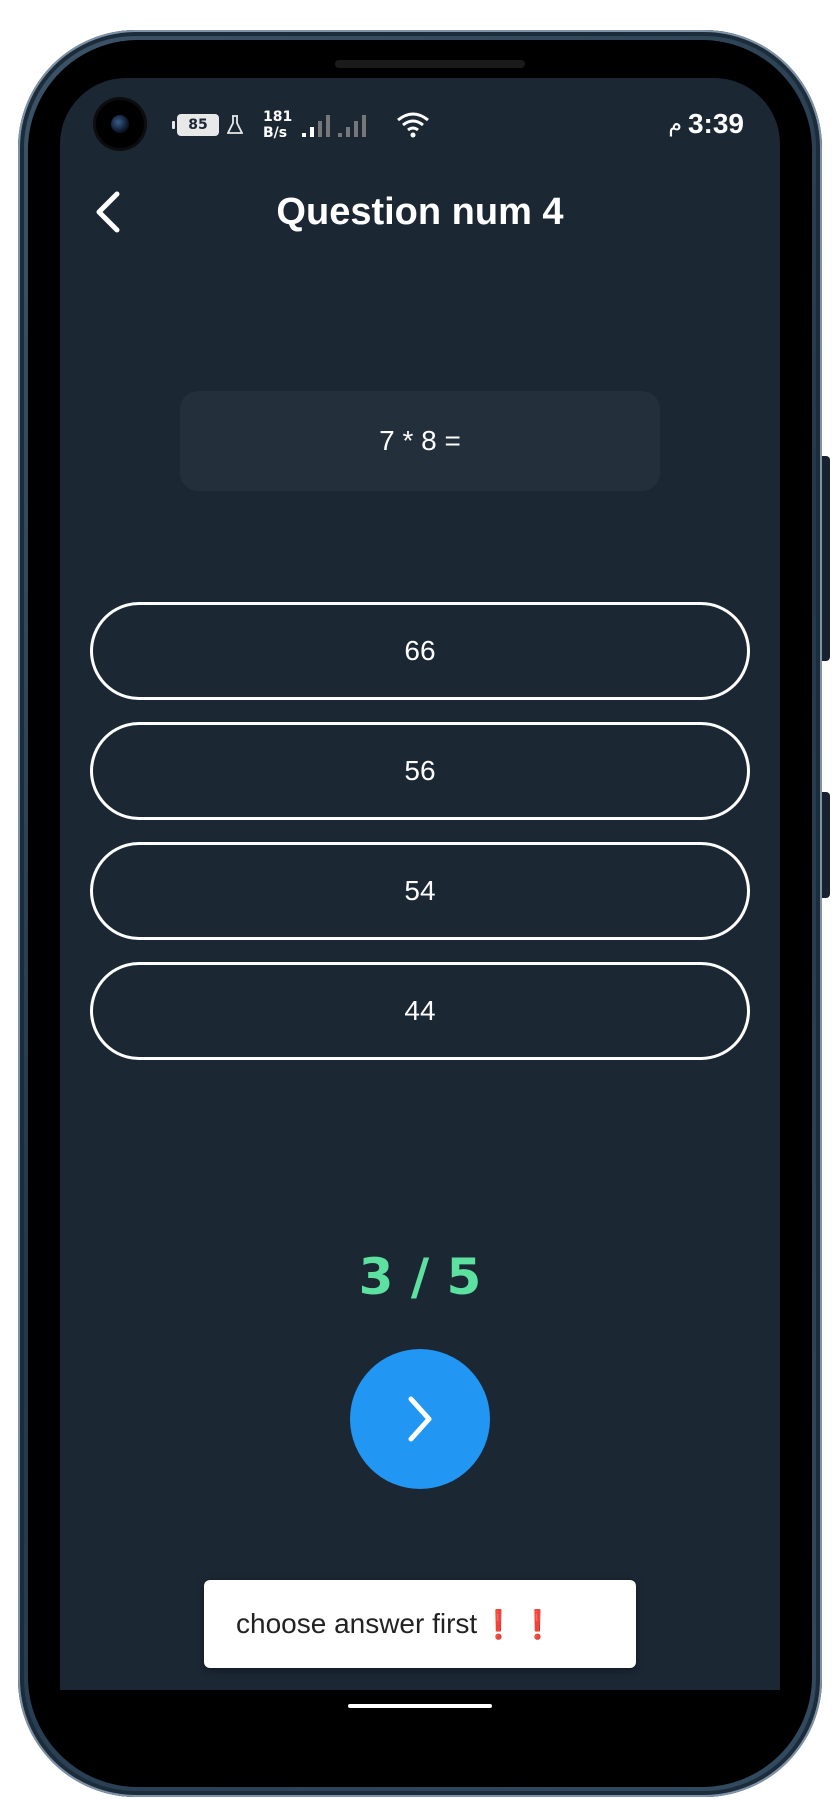 Image resolution: width=840 pixels, height=1800 pixels. I want to click on battery-nub, so click(173, 125).